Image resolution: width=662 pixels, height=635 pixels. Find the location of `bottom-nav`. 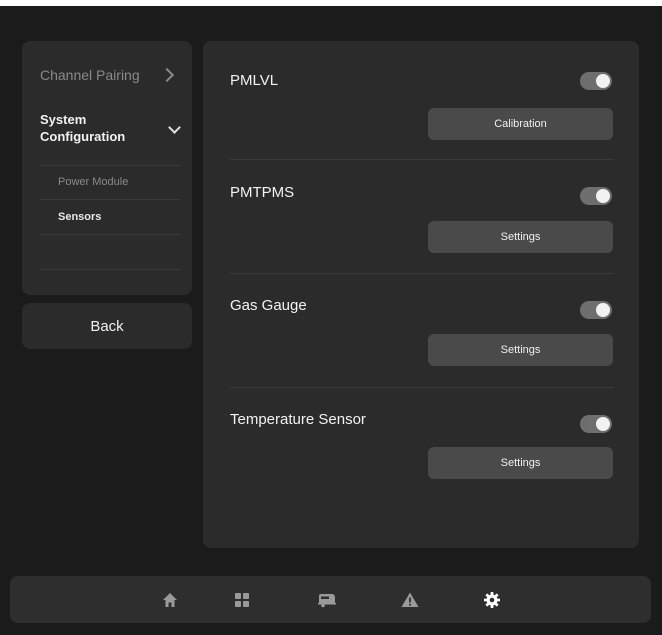

bottom-nav is located at coordinates (330, 599).